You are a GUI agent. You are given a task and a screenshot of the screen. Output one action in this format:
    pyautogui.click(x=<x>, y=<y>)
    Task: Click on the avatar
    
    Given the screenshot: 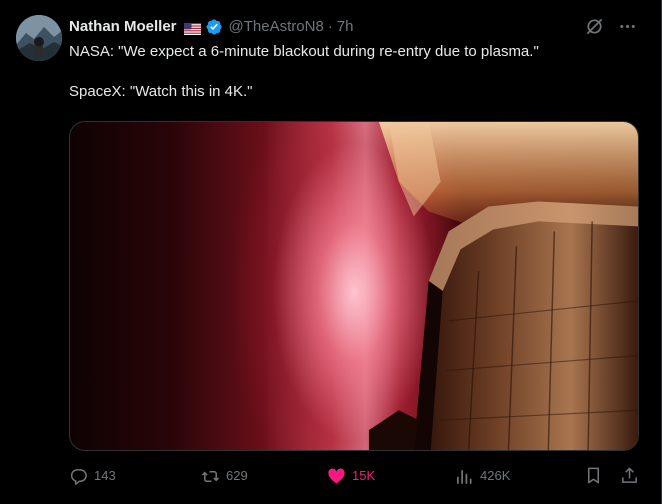 What is the action you would take?
    pyautogui.click(x=39, y=38)
    